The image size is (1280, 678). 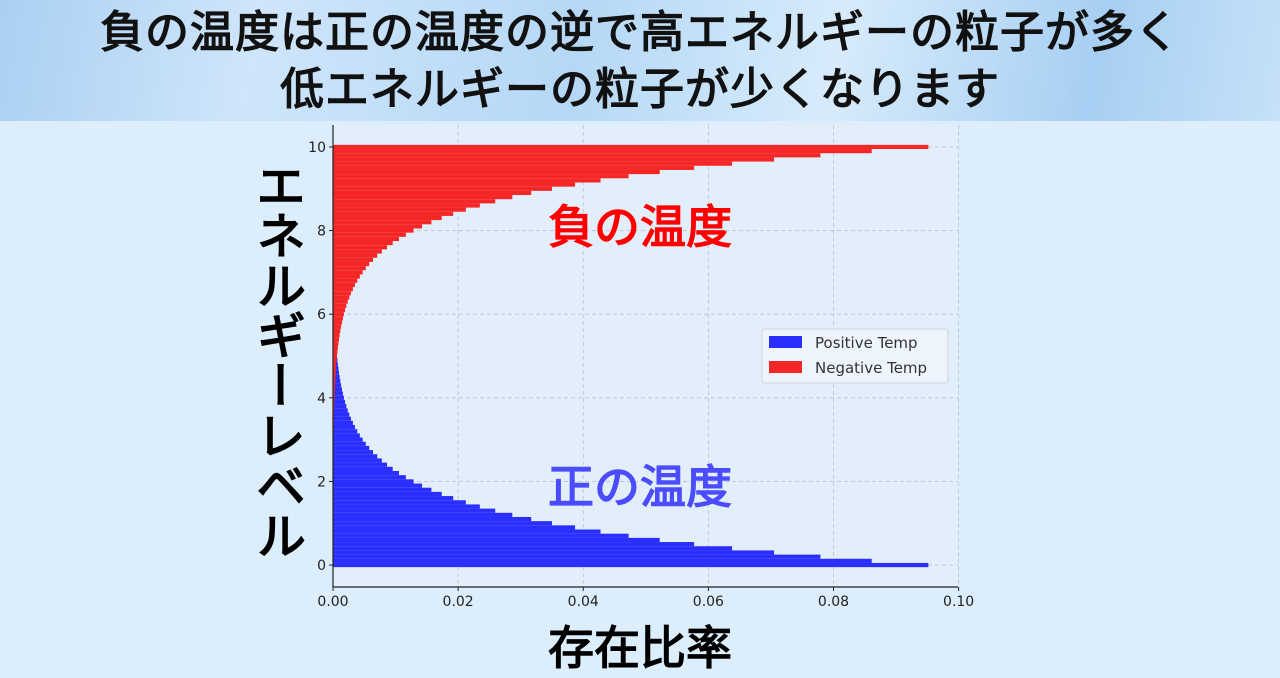 What do you see at coordinates (833, 602) in the screenshot?
I see `x-tick-label: 0.08` at bounding box center [833, 602].